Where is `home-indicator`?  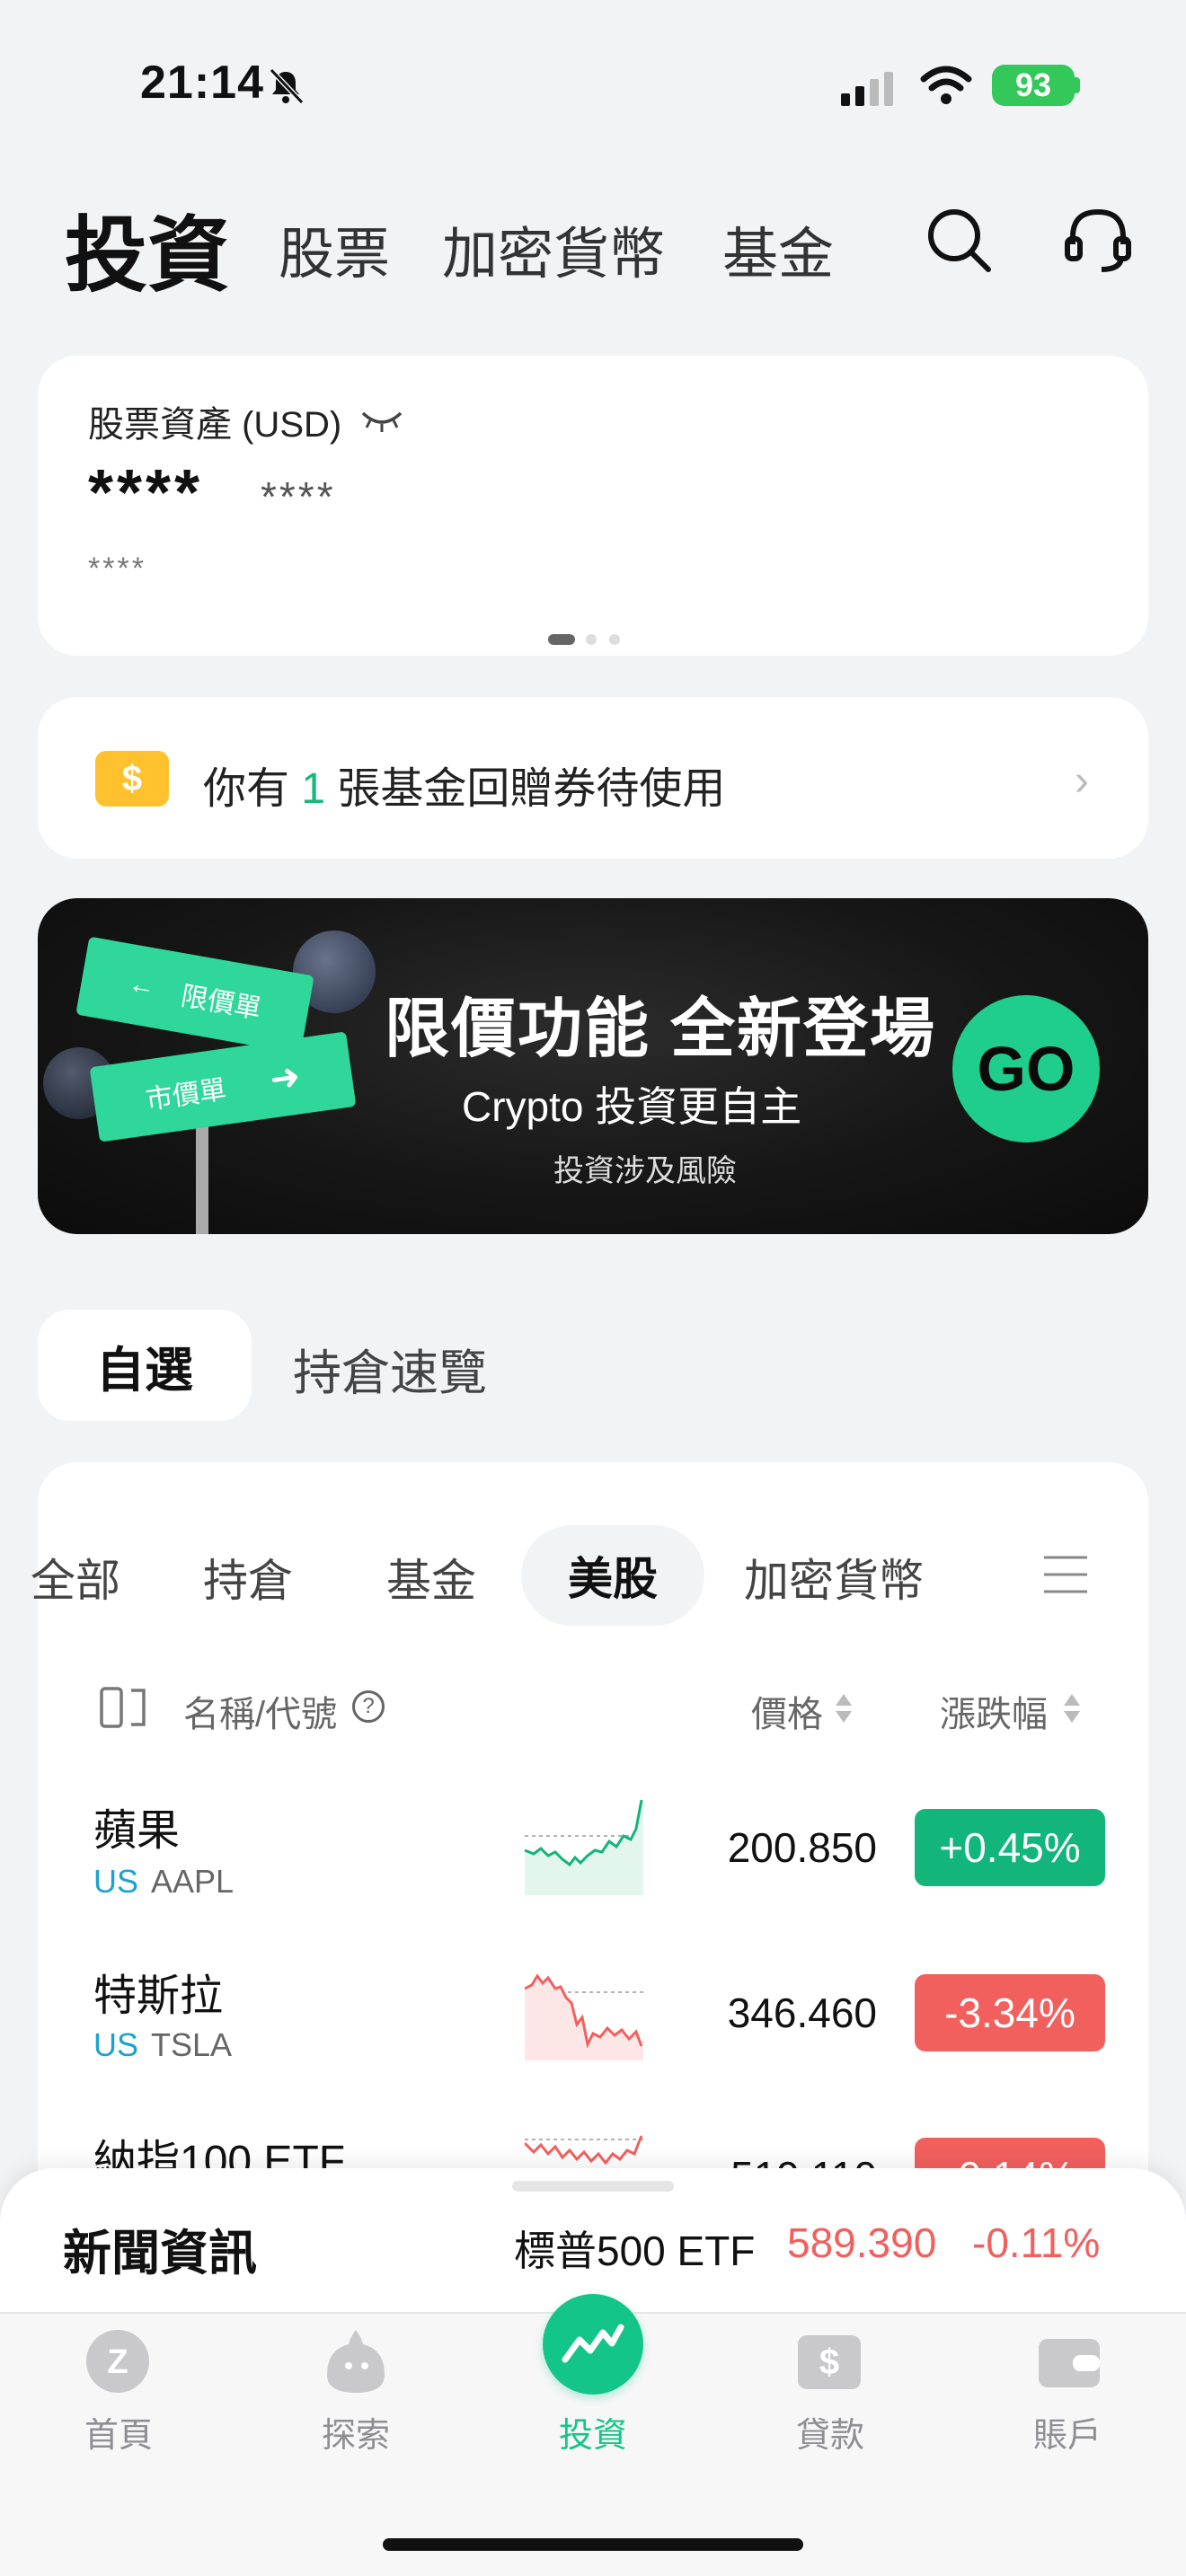
home-indicator is located at coordinates (593, 2544).